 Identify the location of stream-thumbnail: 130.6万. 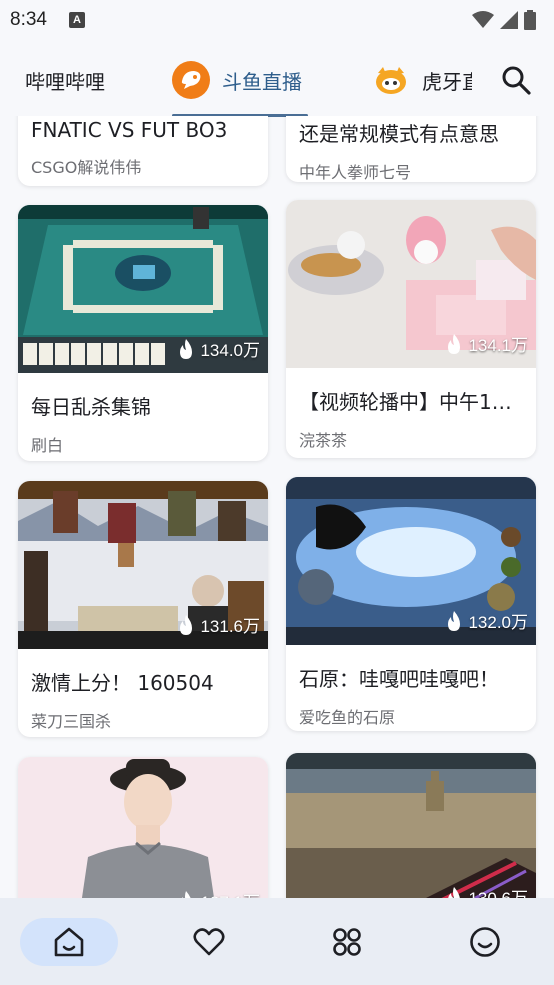
(411, 825).